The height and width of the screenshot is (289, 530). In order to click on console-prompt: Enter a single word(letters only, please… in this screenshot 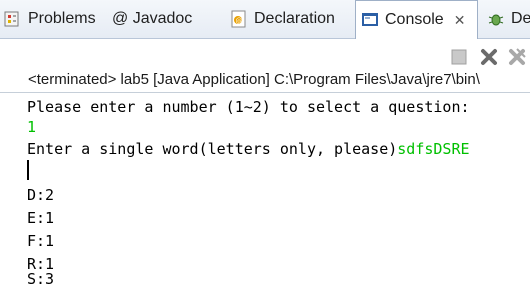, I will do `click(212, 149)`.